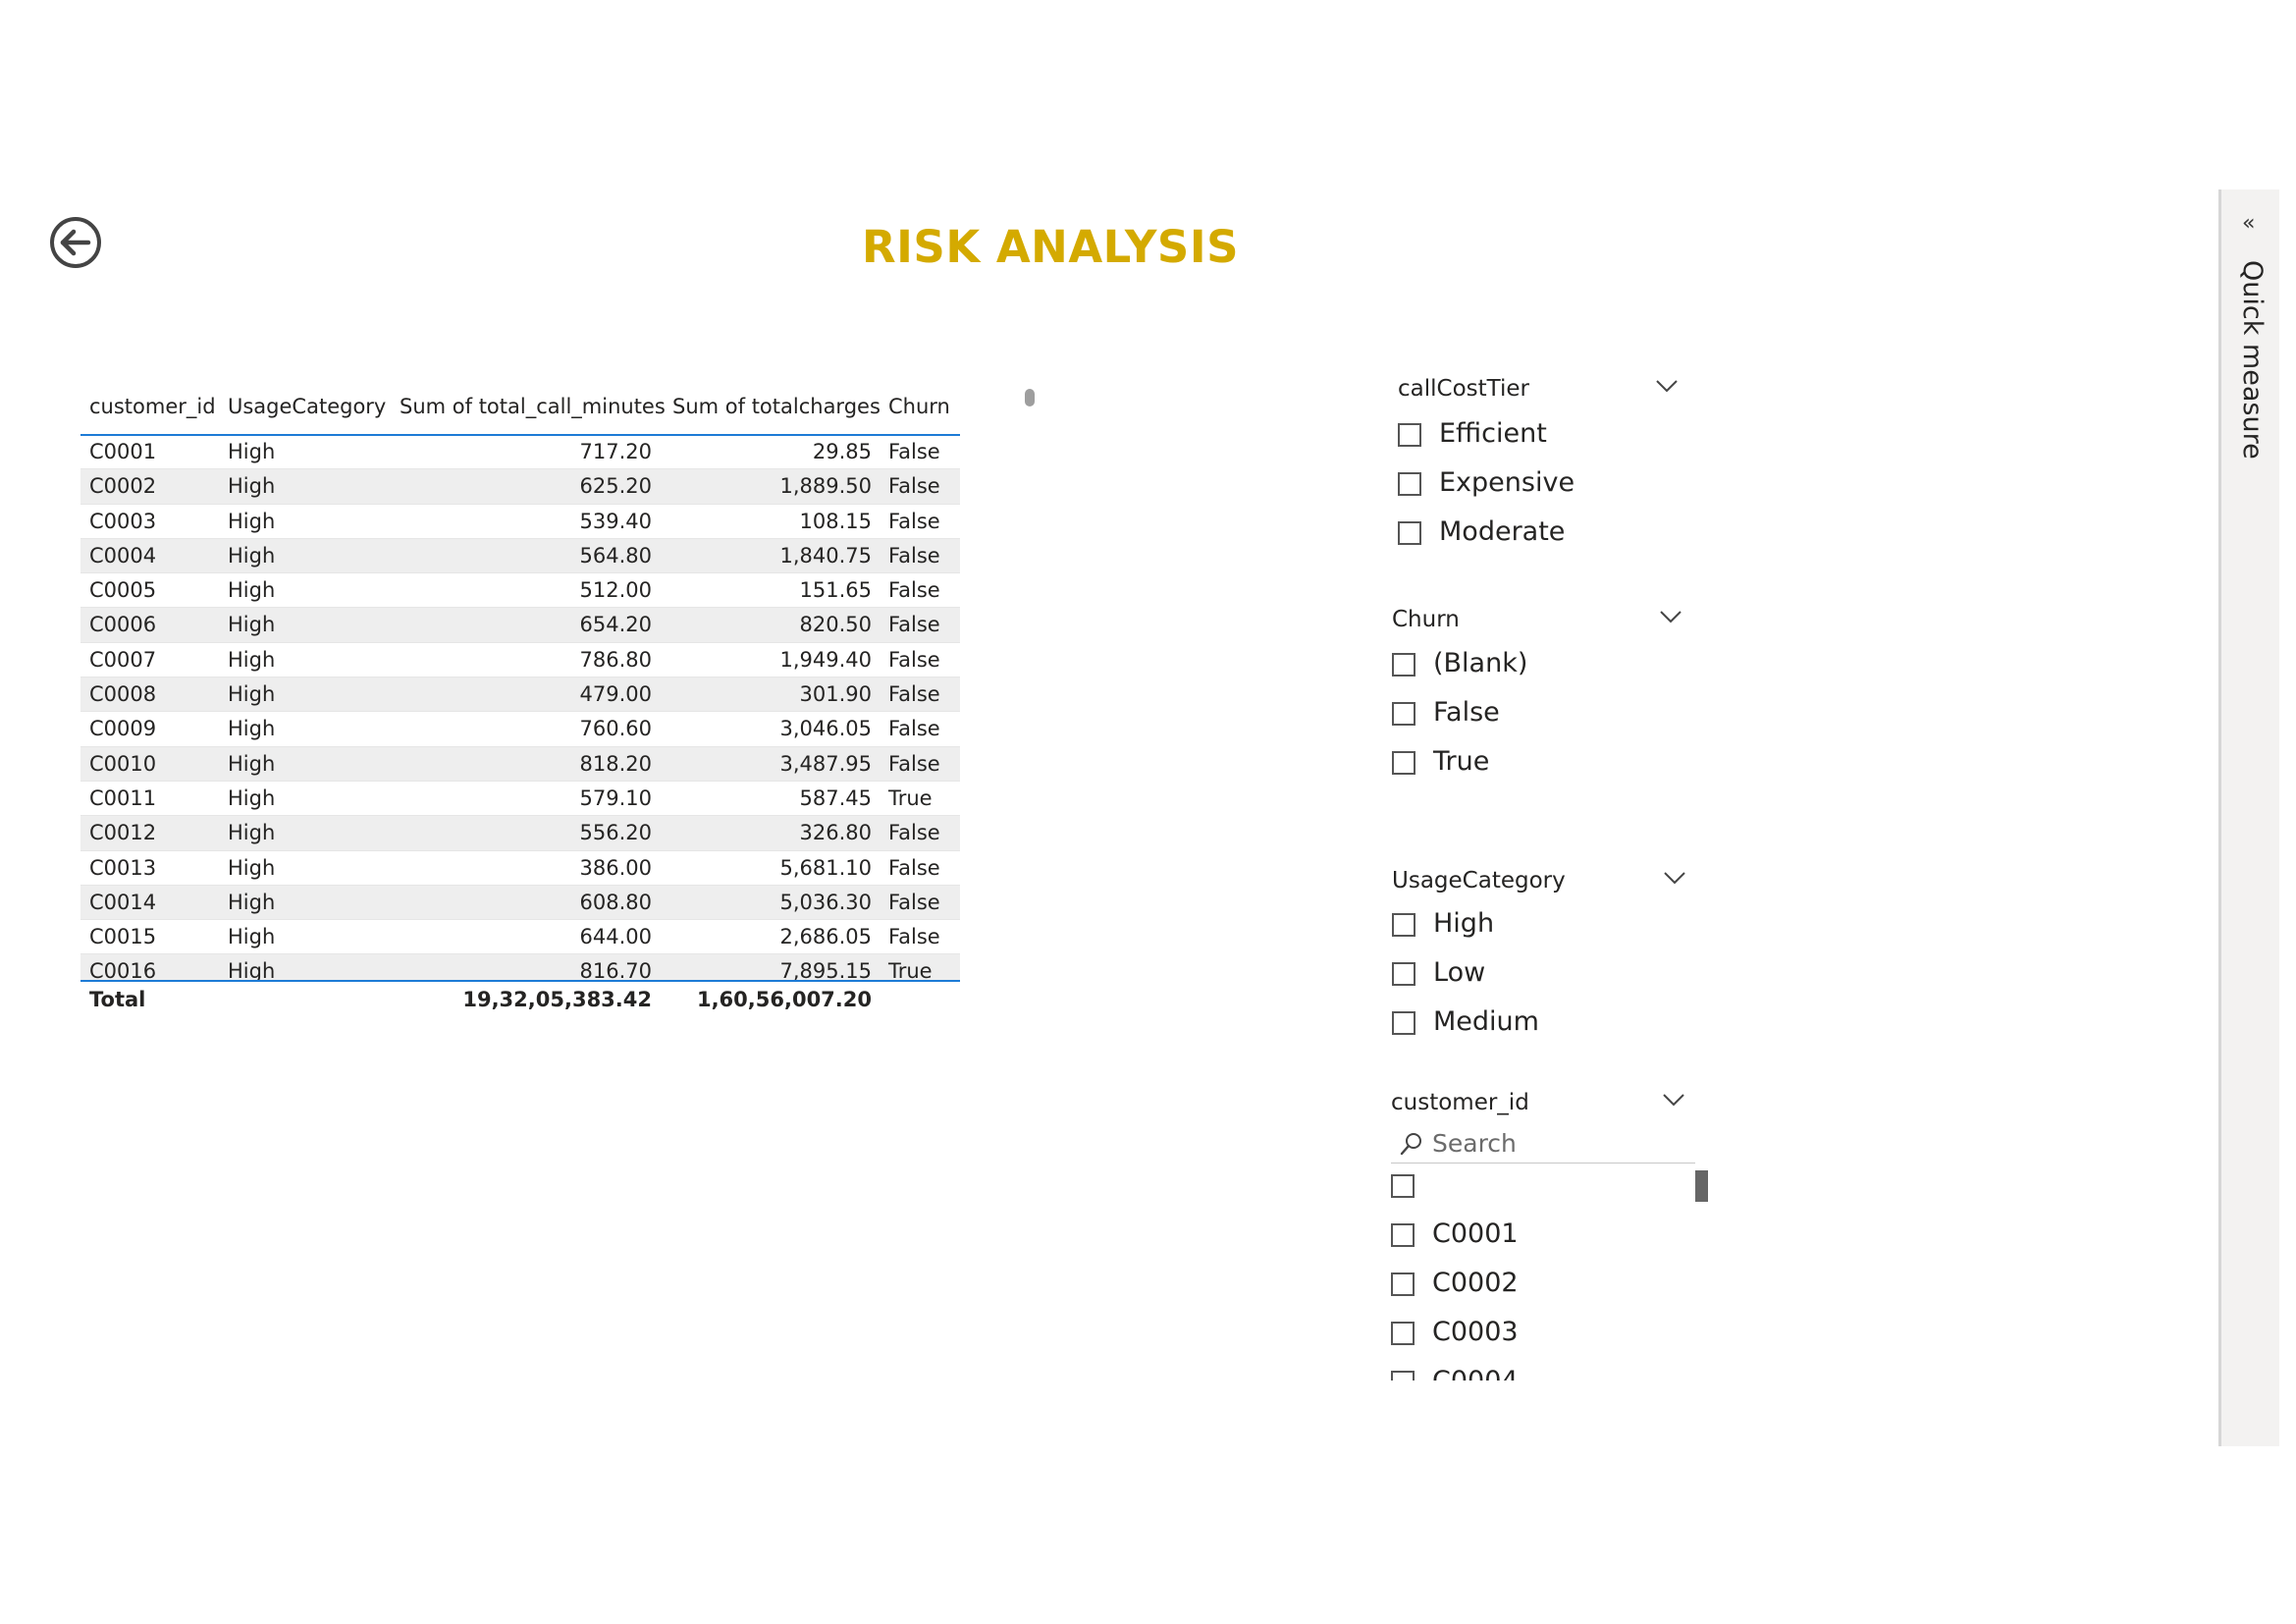 The image size is (2296, 1624). What do you see at coordinates (836, 694) in the screenshot?
I see `cell-total-charges: 301.90` at bounding box center [836, 694].